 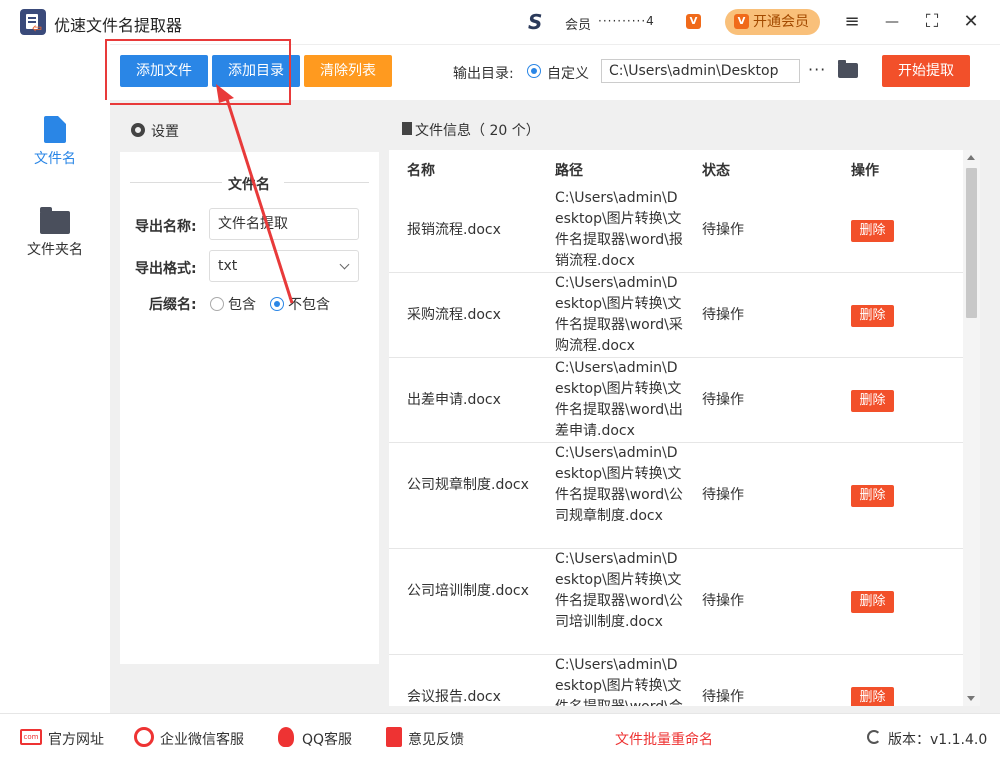 I want to click on export-name-input: 文件名提取, so click(x=284, y=224).